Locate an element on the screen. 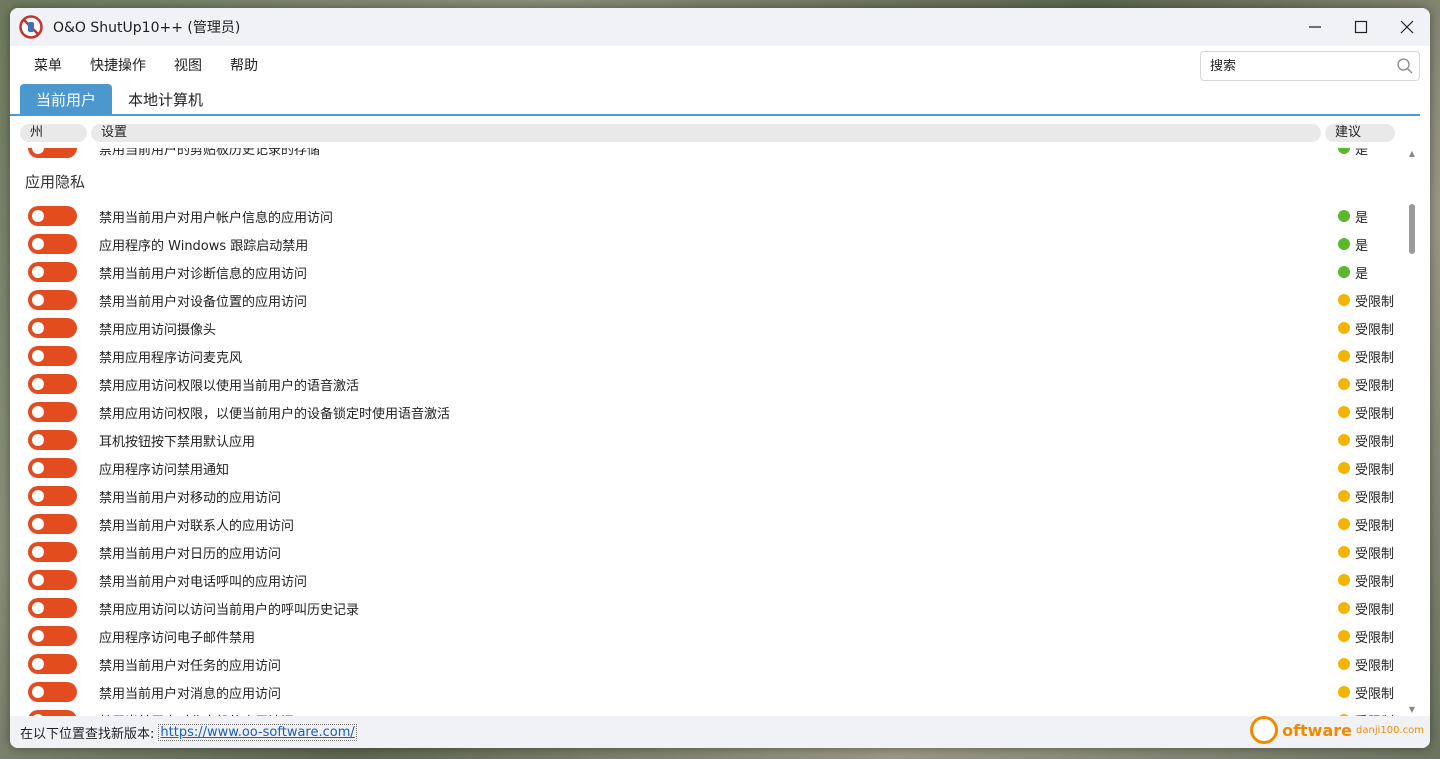 This screenshot has height=759, width=1440. search-box is located at coordinates (1310, 66).